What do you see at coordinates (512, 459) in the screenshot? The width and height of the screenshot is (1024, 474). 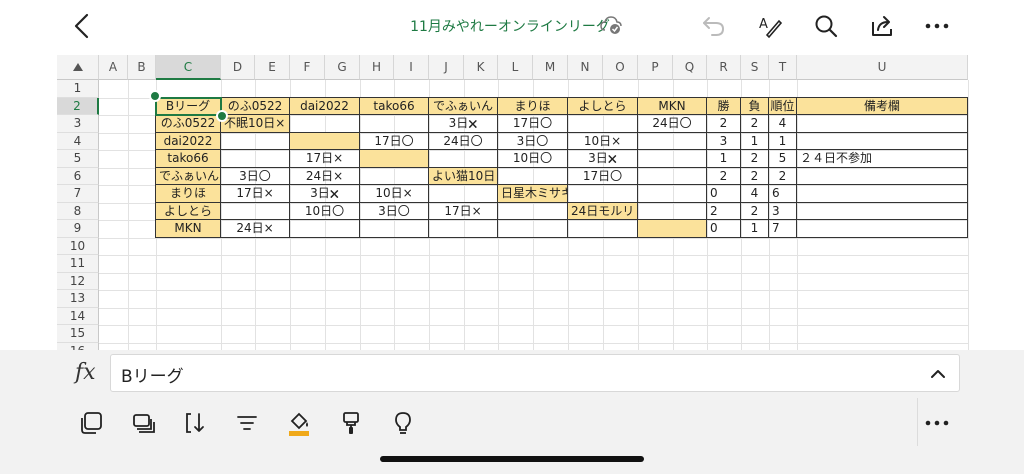 I see `home-indicator` at bounding box center [512, 459].